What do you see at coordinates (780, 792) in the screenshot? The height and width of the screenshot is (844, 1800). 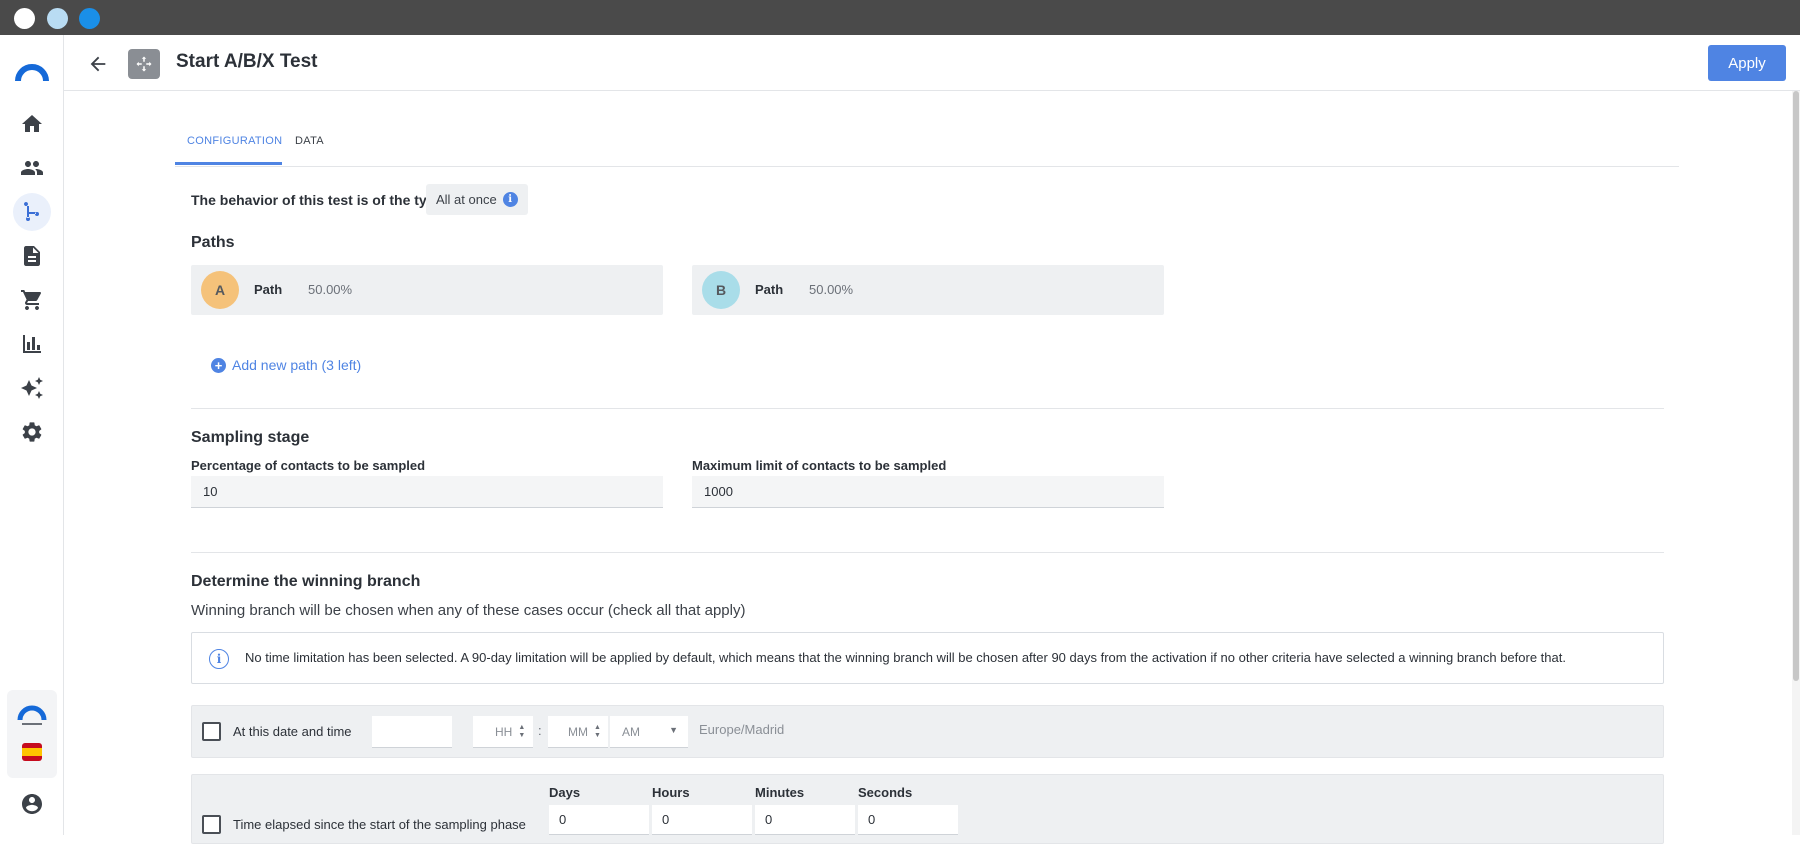 I see `minutes-label: Minutes` at bounding box center [780, 792].